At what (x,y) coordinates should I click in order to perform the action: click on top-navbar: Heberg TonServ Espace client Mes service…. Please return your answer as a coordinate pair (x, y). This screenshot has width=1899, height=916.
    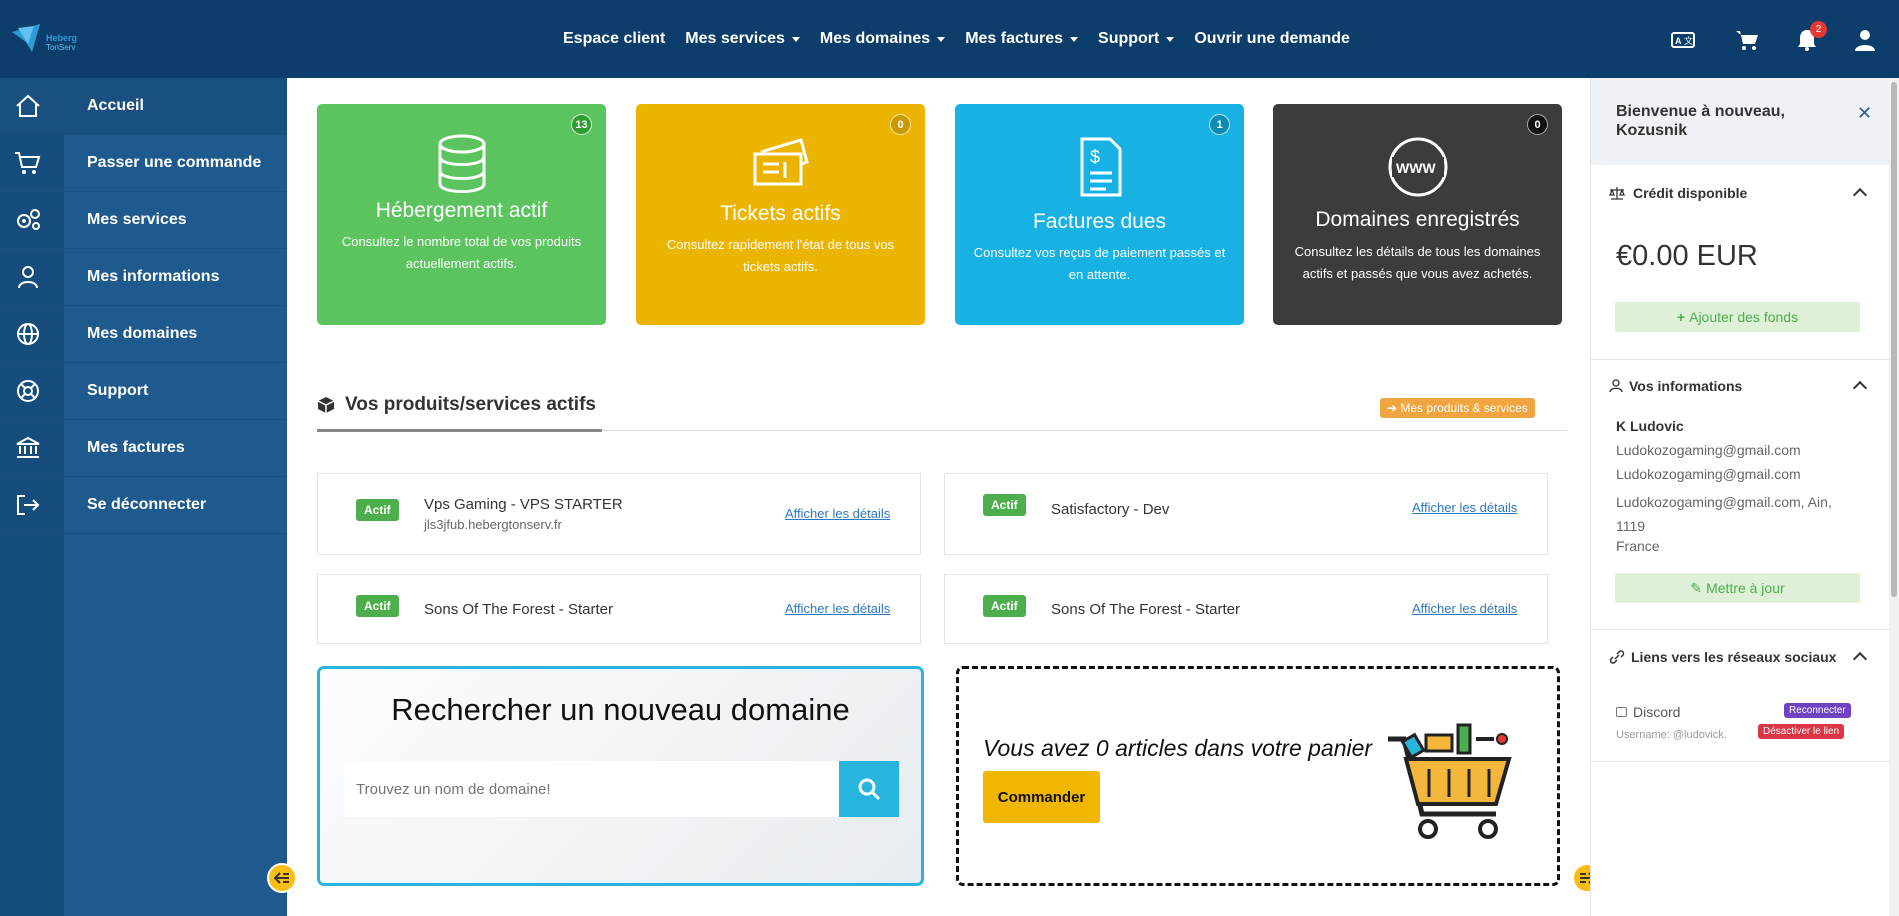
    Looking at the image, I should click on (949, 39).